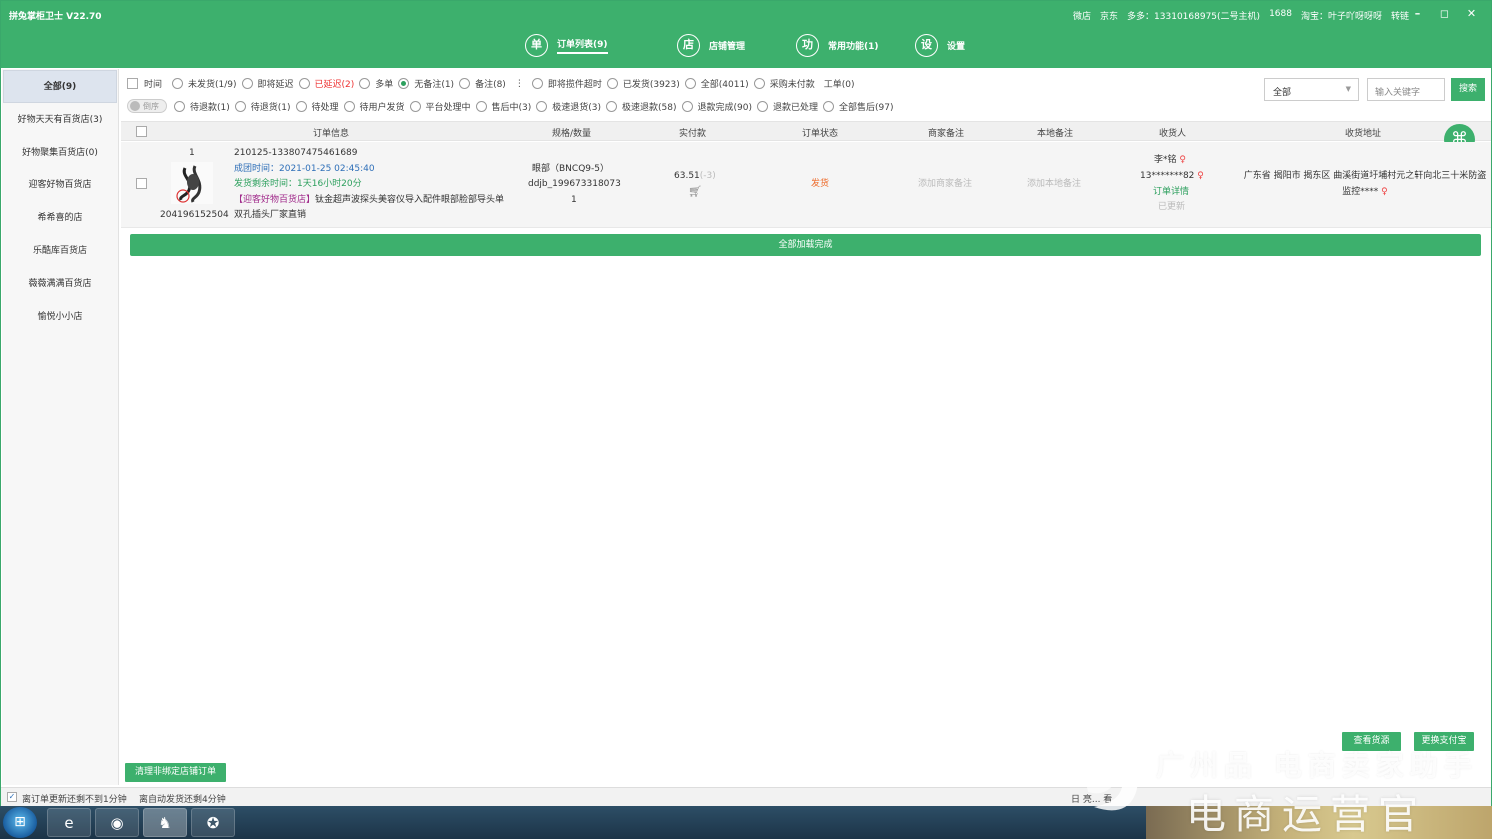 This screenshot has width=1492, height=840. Describe the element at coordinates (1363, 134) in the screenshot. I see `col-address: 收货地址` at that location.